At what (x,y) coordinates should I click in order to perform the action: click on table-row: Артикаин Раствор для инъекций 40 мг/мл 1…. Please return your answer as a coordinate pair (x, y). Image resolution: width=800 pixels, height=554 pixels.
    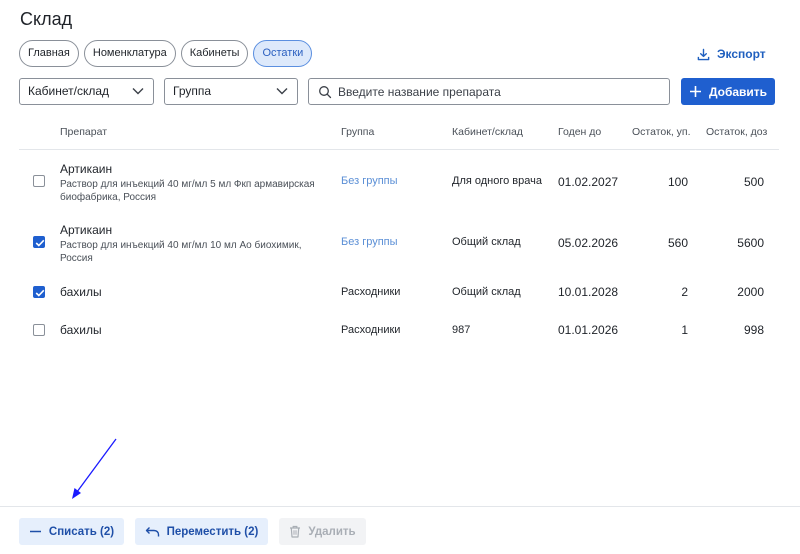
    Looking at the image, I should click on (399, 244).